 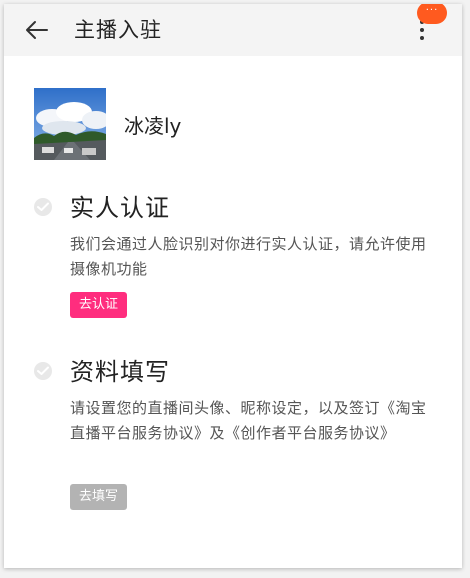 I want to click on avatar, so click(x=70, y=124).